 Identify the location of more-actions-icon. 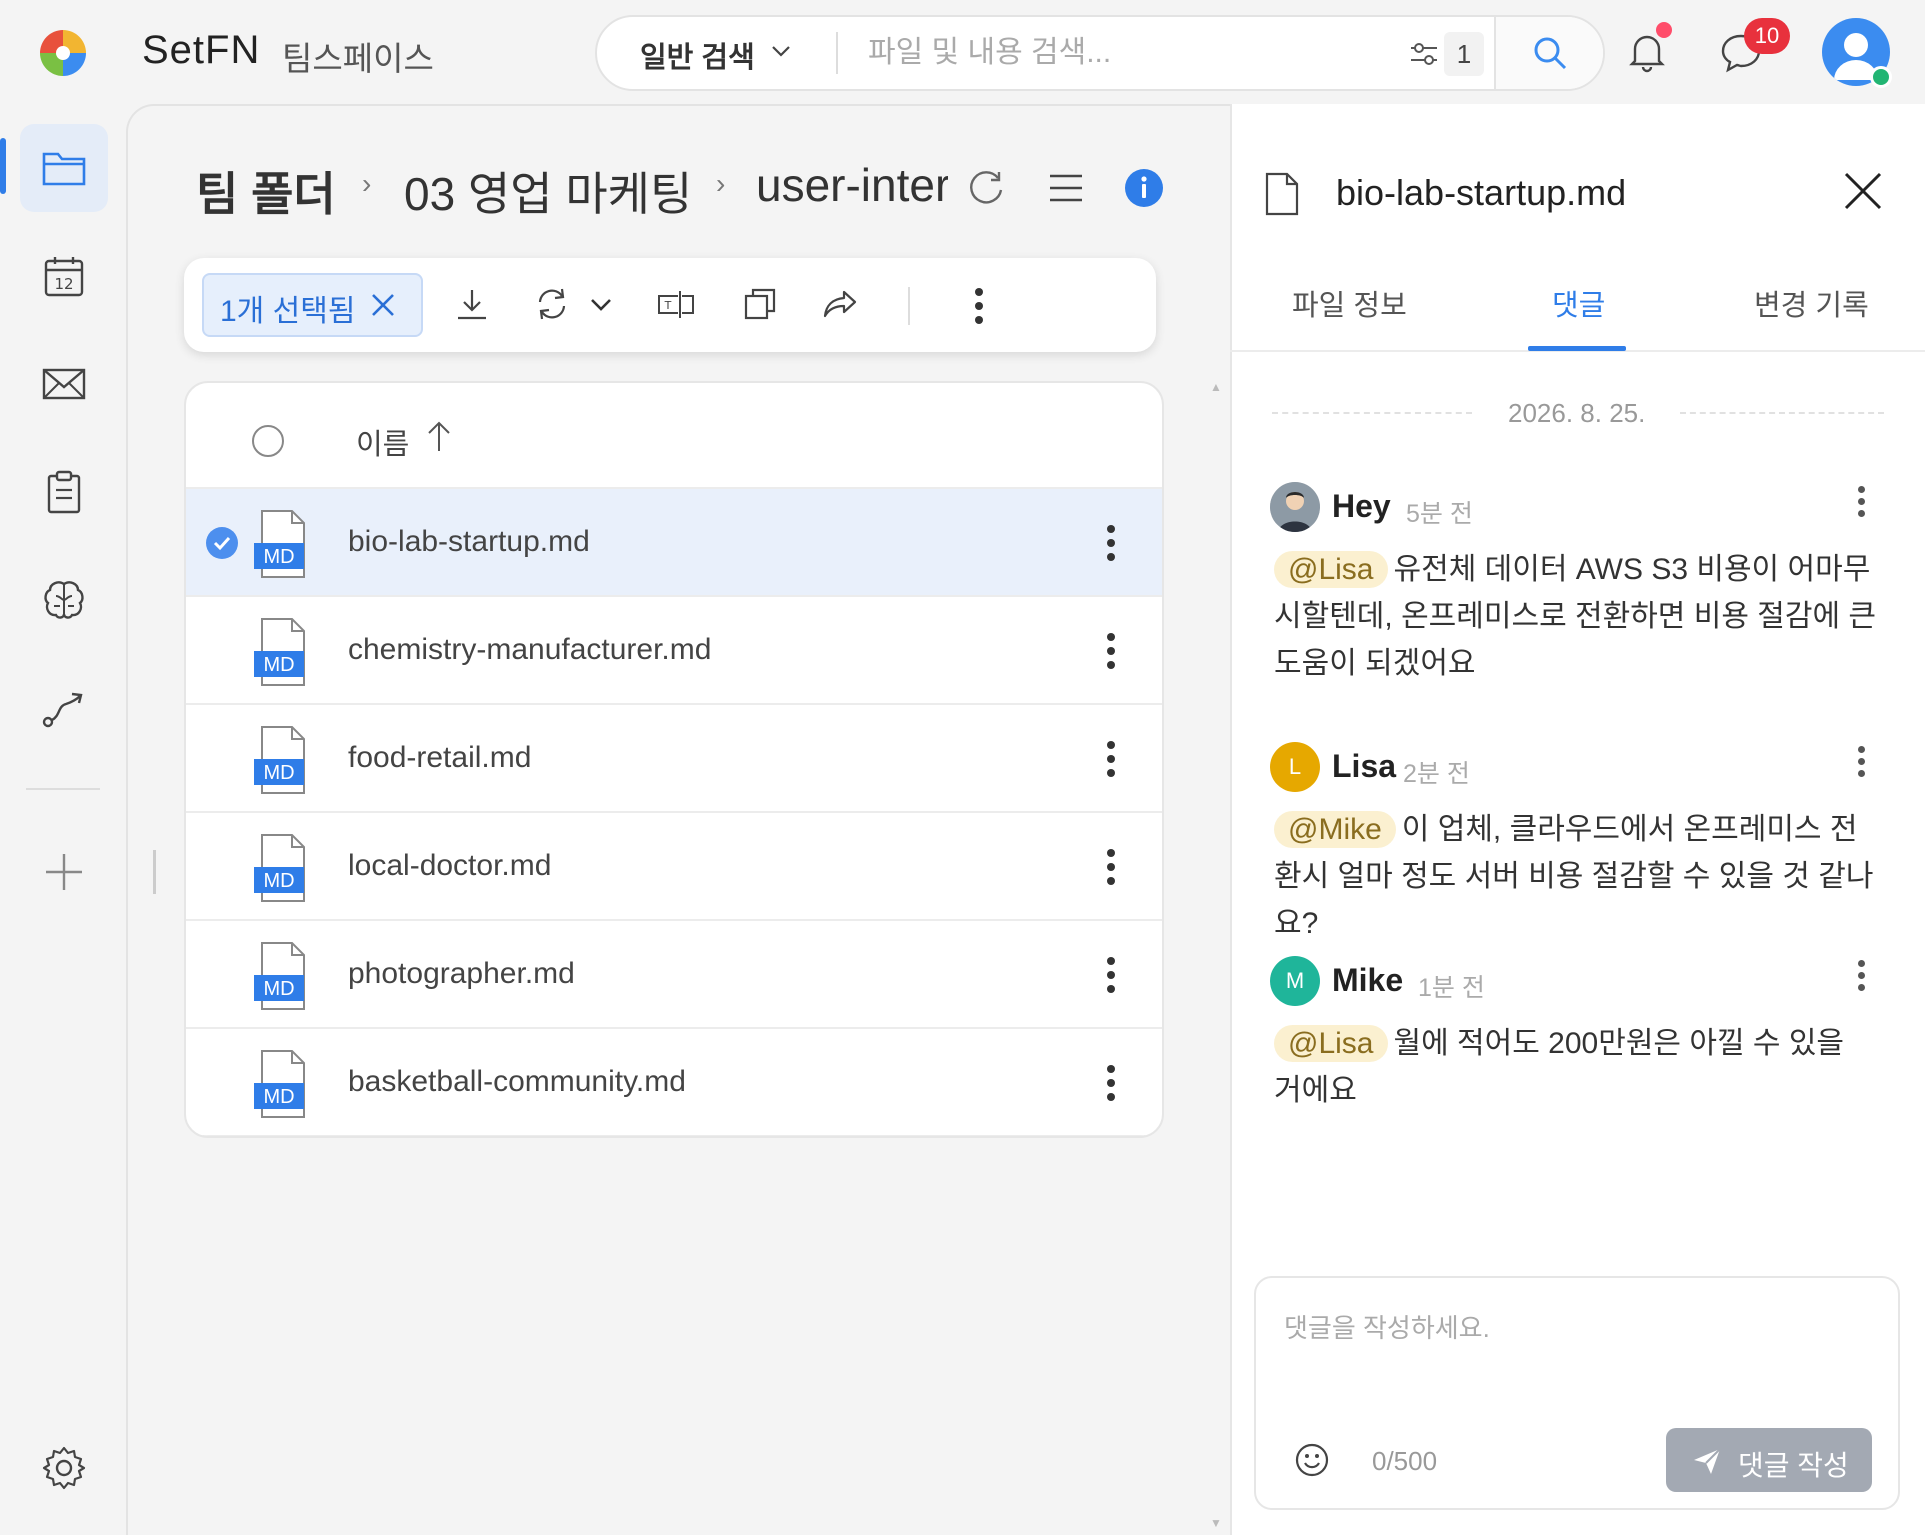
(979, 306).